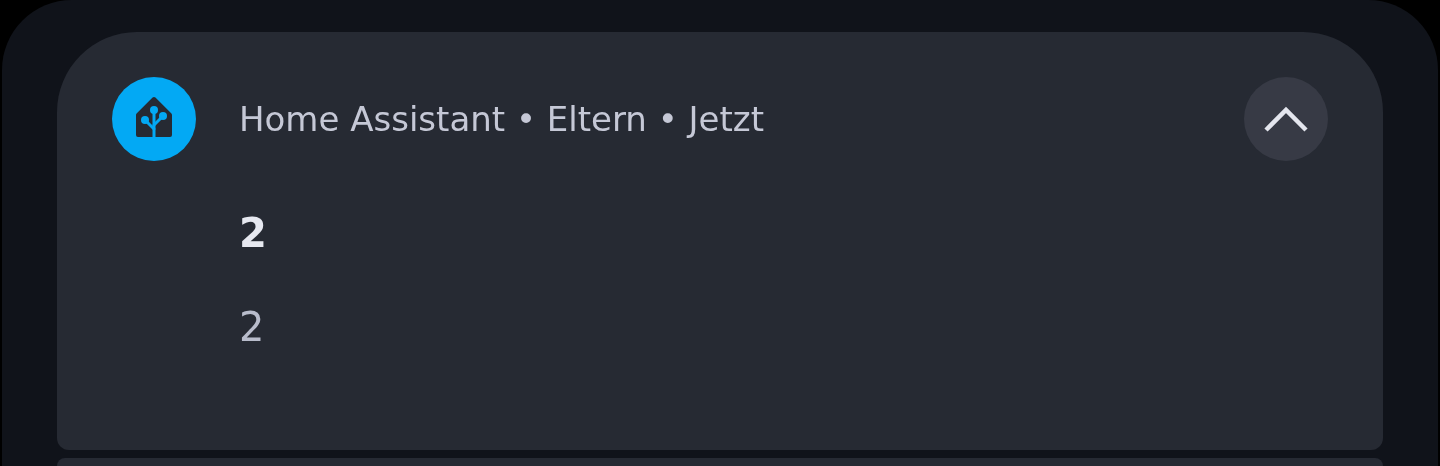 This screenshot has width=1440, height=466. Describe the element at coordinates (502, 119) in the screenshot. I see `notification-header: Home Assistant • Eltern • Jetzt` at that location.